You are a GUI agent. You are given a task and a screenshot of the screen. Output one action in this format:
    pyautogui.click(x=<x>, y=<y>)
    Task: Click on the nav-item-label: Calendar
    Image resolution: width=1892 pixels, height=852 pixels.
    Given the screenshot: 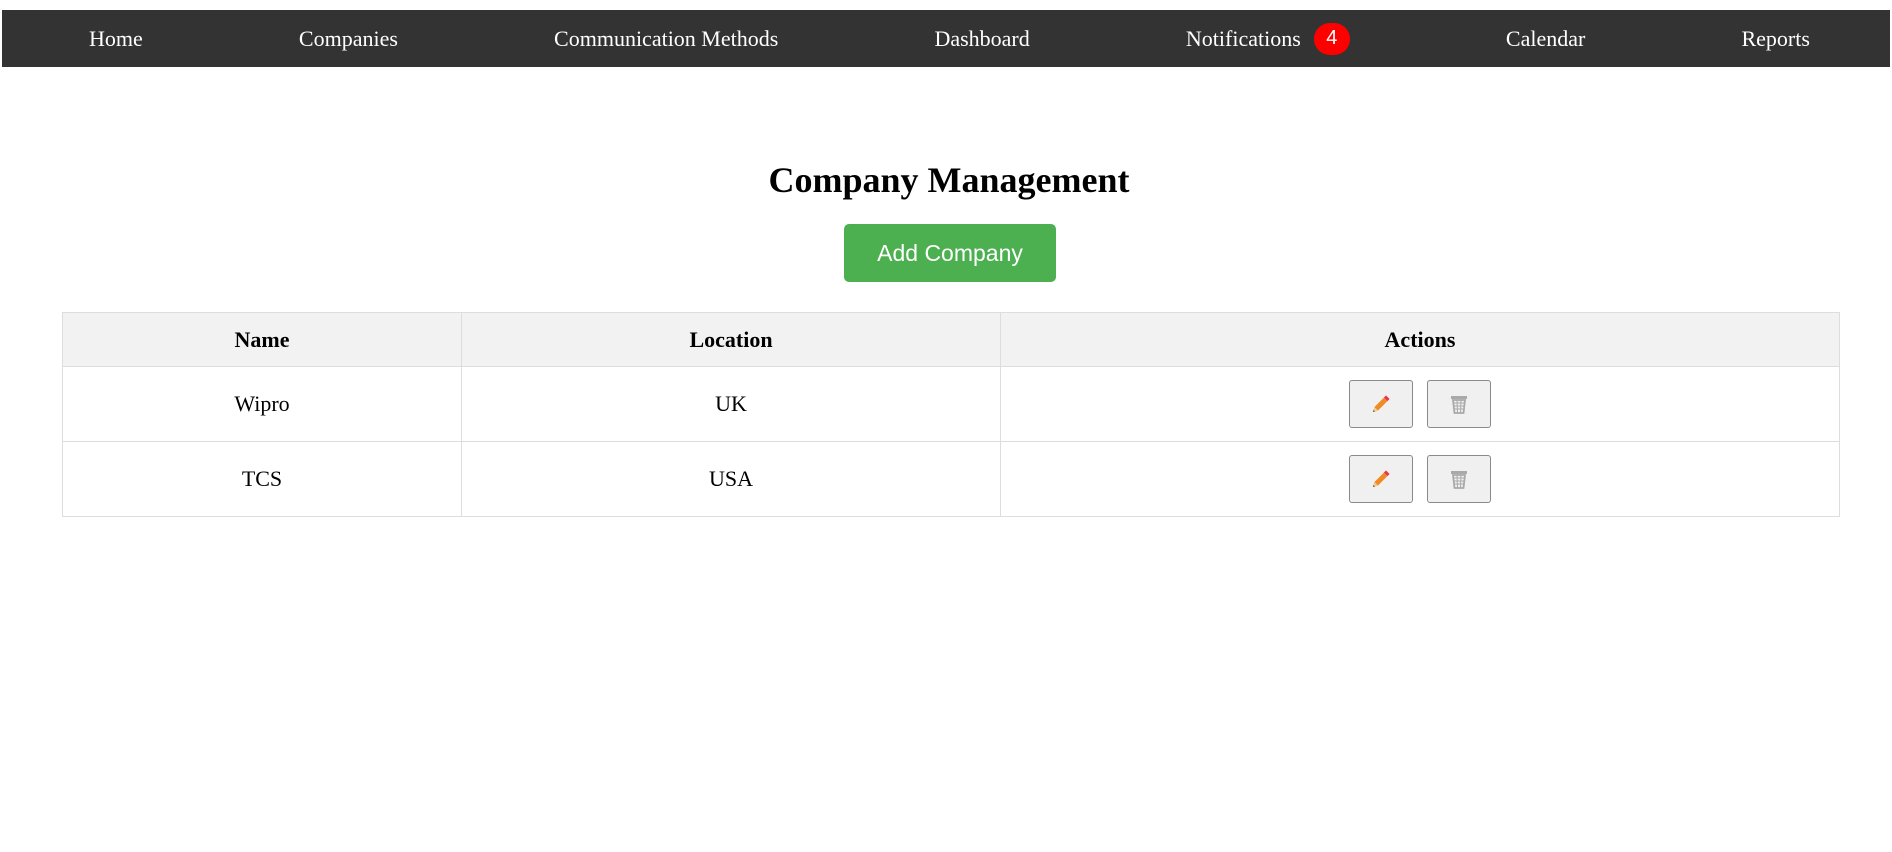 What is the action you would take?
    pyautogui.click(x=1545, y=38)
    